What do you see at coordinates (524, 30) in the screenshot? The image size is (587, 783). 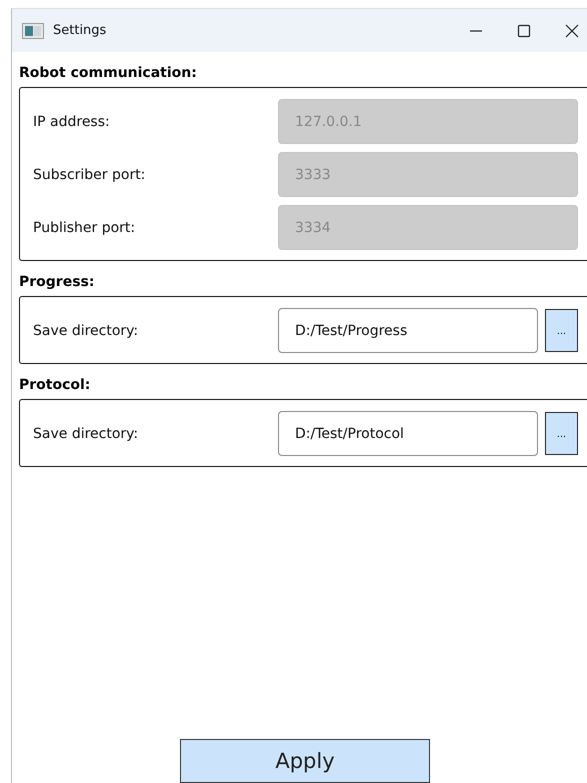 I see `maximize-icon` at bounding box center [524, 30].